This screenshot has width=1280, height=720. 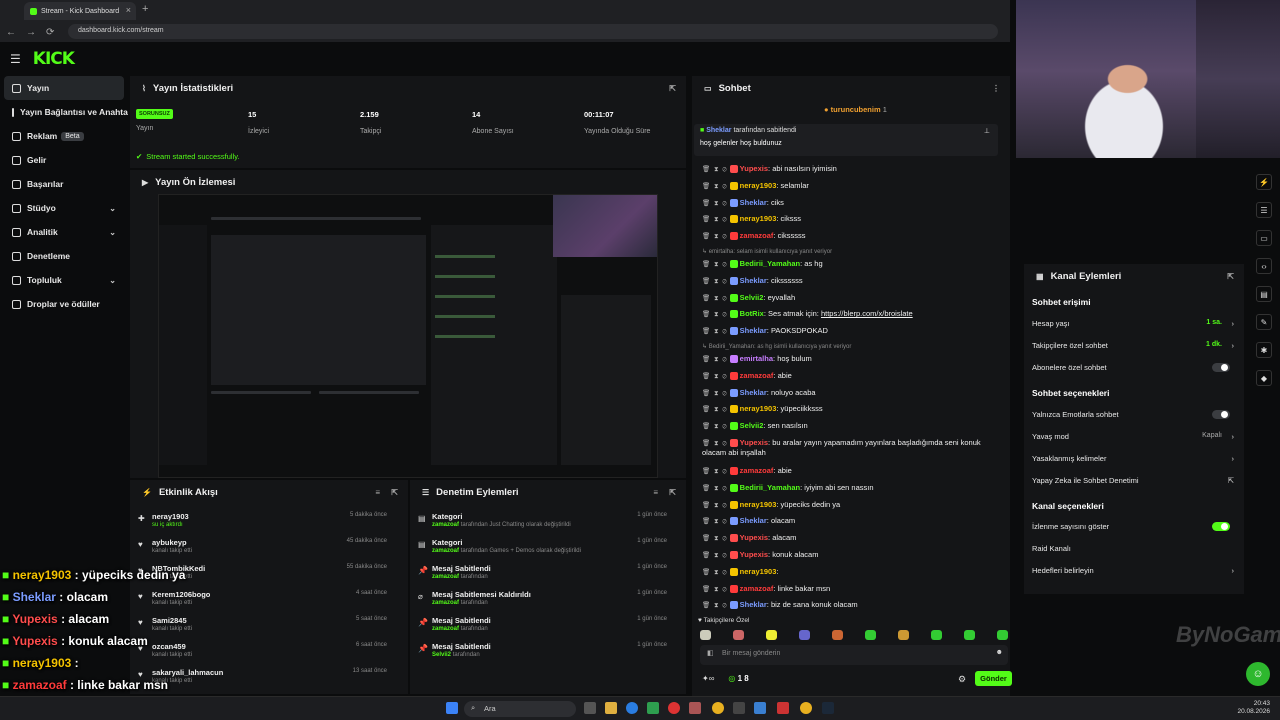 What do you see at coordinates (64, 304) in the screenshot?
I see `sidebar-item-droplar: Droplar ve ödüller` at bounding box center [64, 304].